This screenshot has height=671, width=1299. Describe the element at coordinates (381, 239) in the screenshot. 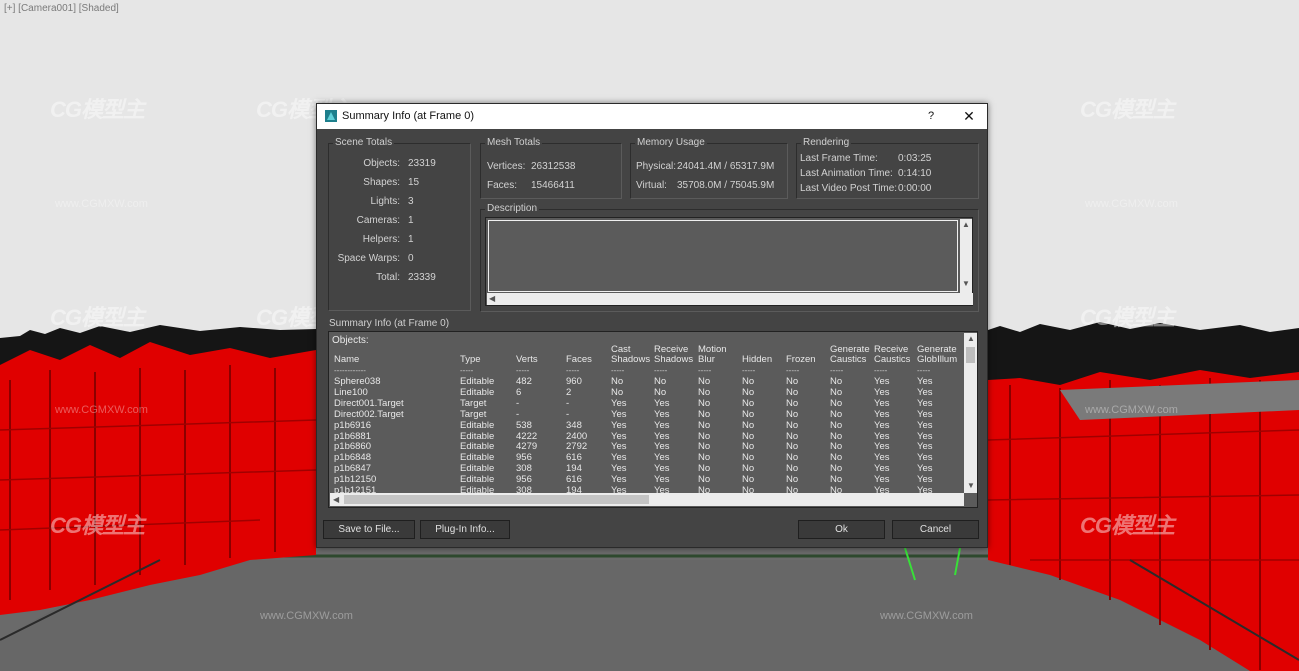

I see `helpers-label: Helpers:` at that location.